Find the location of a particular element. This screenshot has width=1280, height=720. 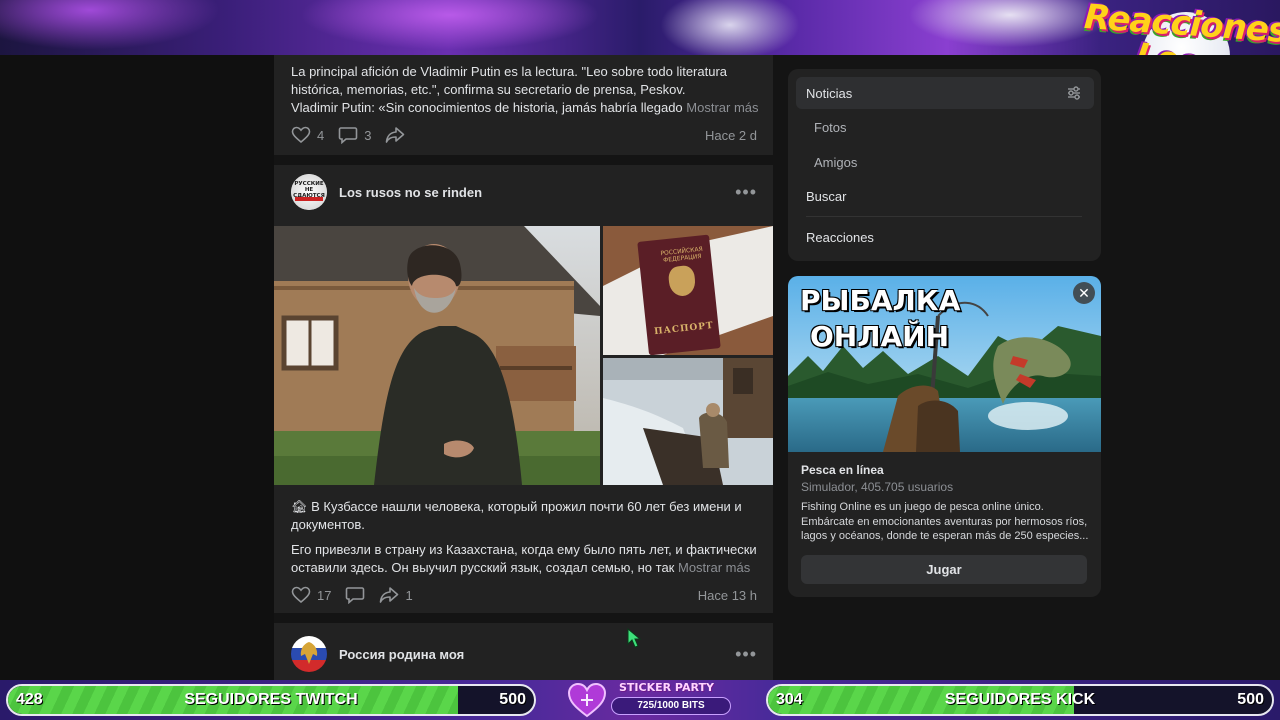

like-button: 4 is located at coordinates (307, 135).